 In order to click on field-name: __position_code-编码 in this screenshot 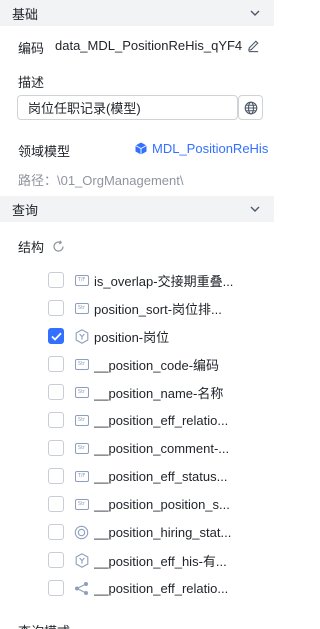, I will do `click(157, 365)`.